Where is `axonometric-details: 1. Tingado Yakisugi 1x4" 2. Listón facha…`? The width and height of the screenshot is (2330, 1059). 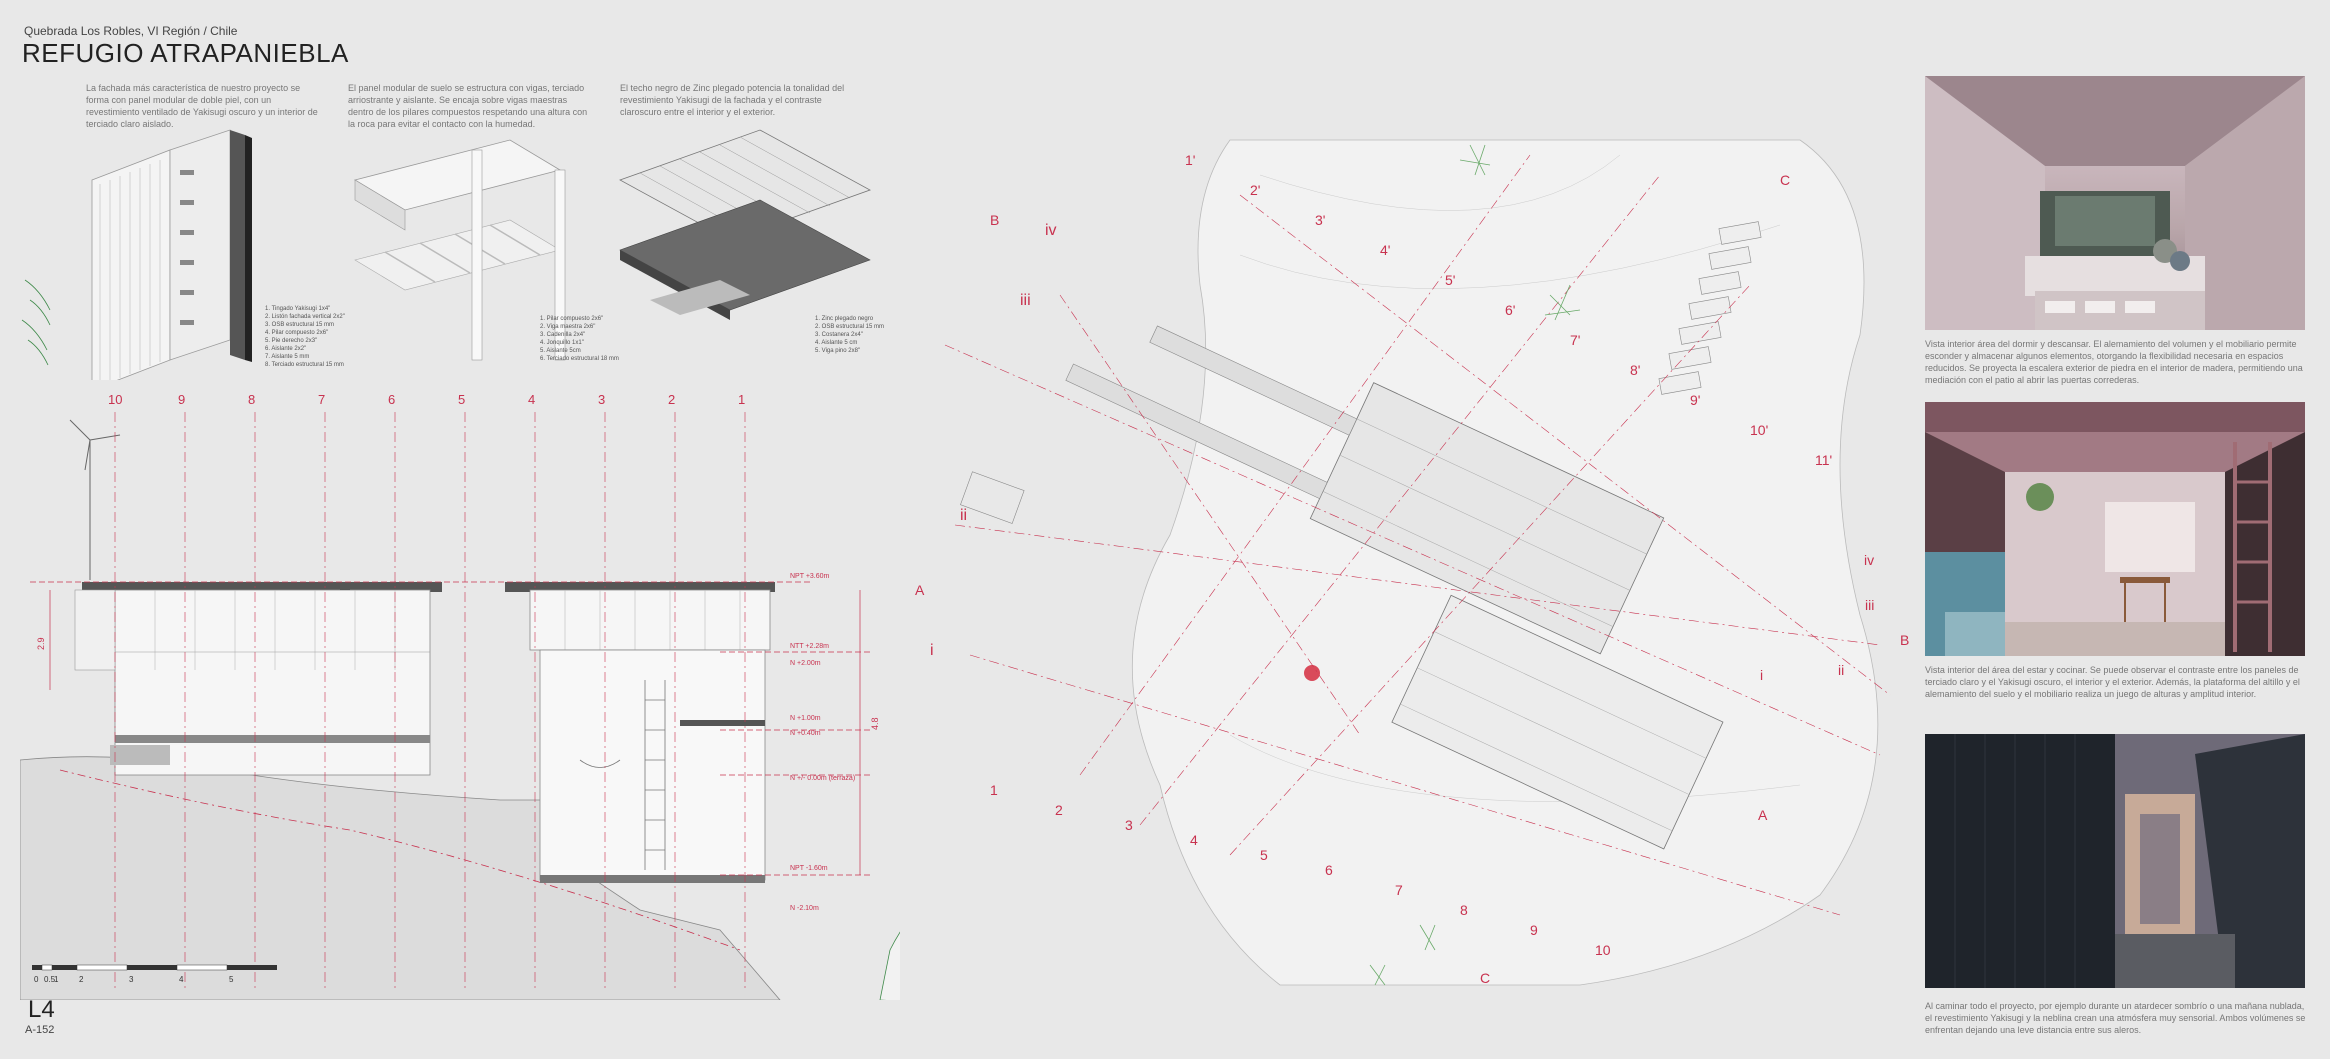
axonometric-details: 1. Tingado Yakisugi 1x4" 2. Listón facha… is located at coordinates (452, 254).